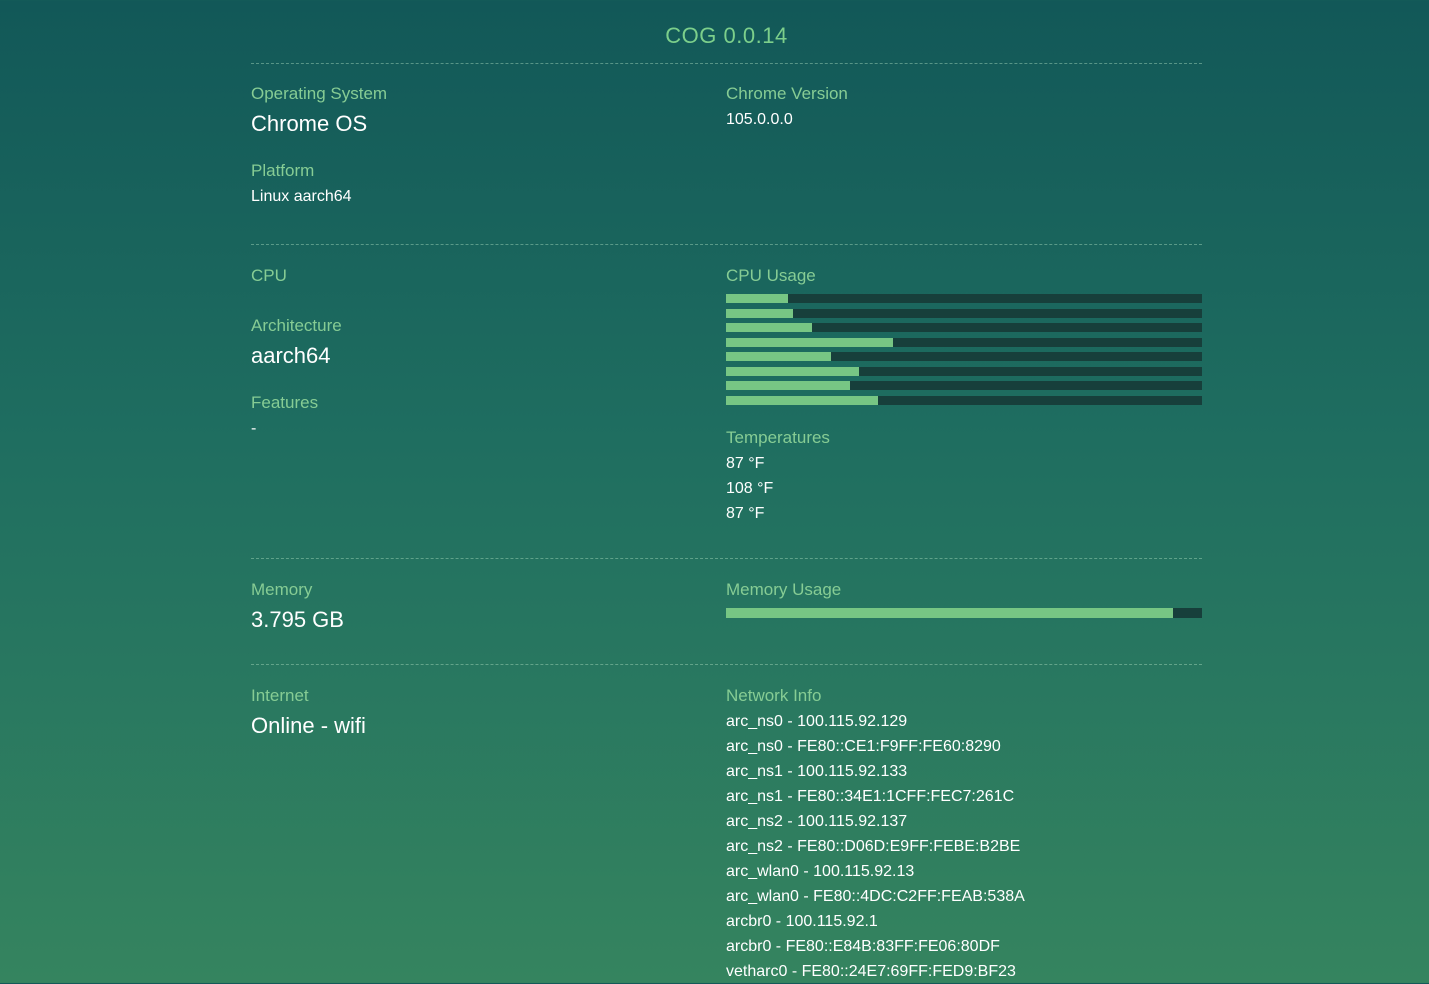 The height and width of the screenshot is (984, 1429). I want to click on architecture-label: Architecture, so click(296, 325).